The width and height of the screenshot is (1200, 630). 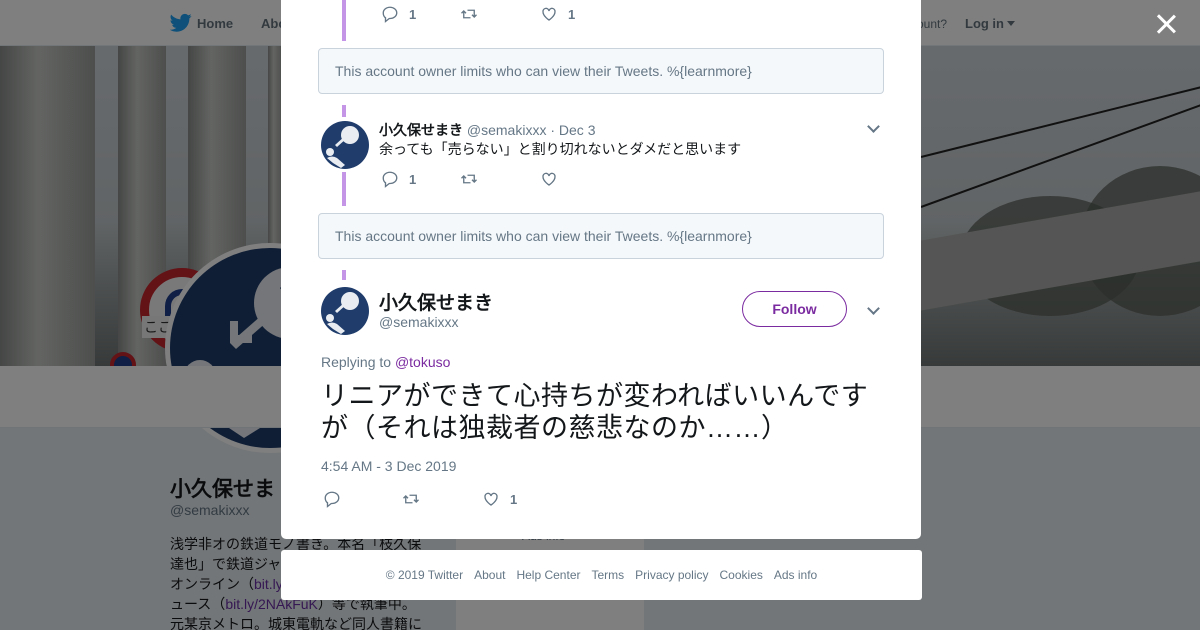 I want to click on footer-terms-link: Terms, so click(x=607, y=575).